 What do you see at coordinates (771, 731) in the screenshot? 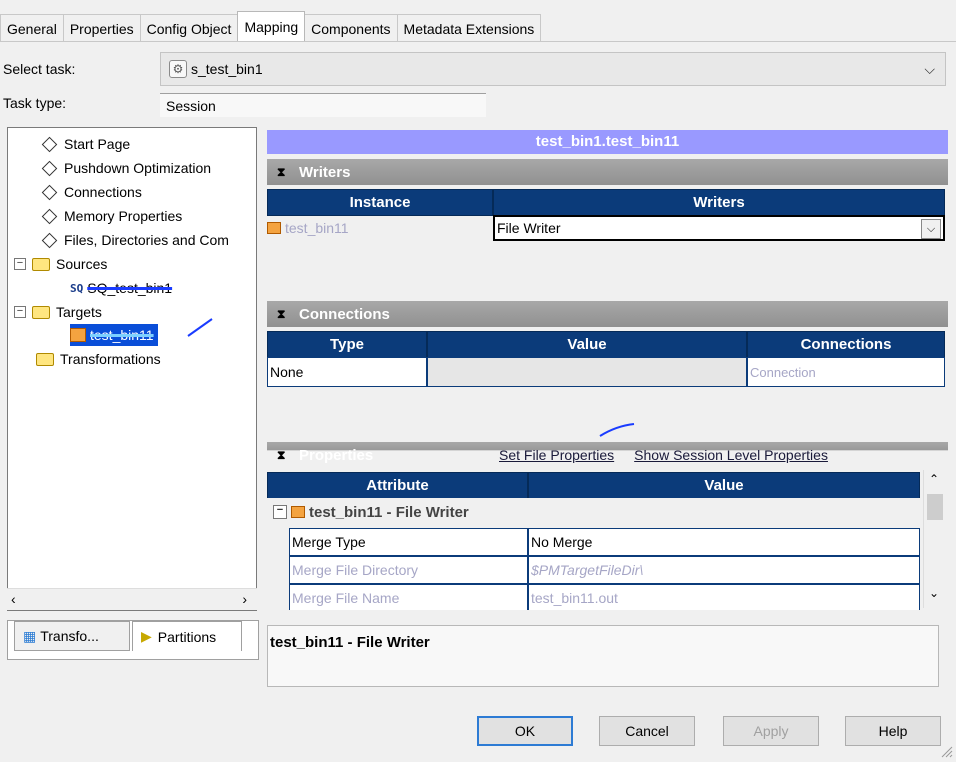
I see `apply-button: Apply` at bounding box center [771, 731].